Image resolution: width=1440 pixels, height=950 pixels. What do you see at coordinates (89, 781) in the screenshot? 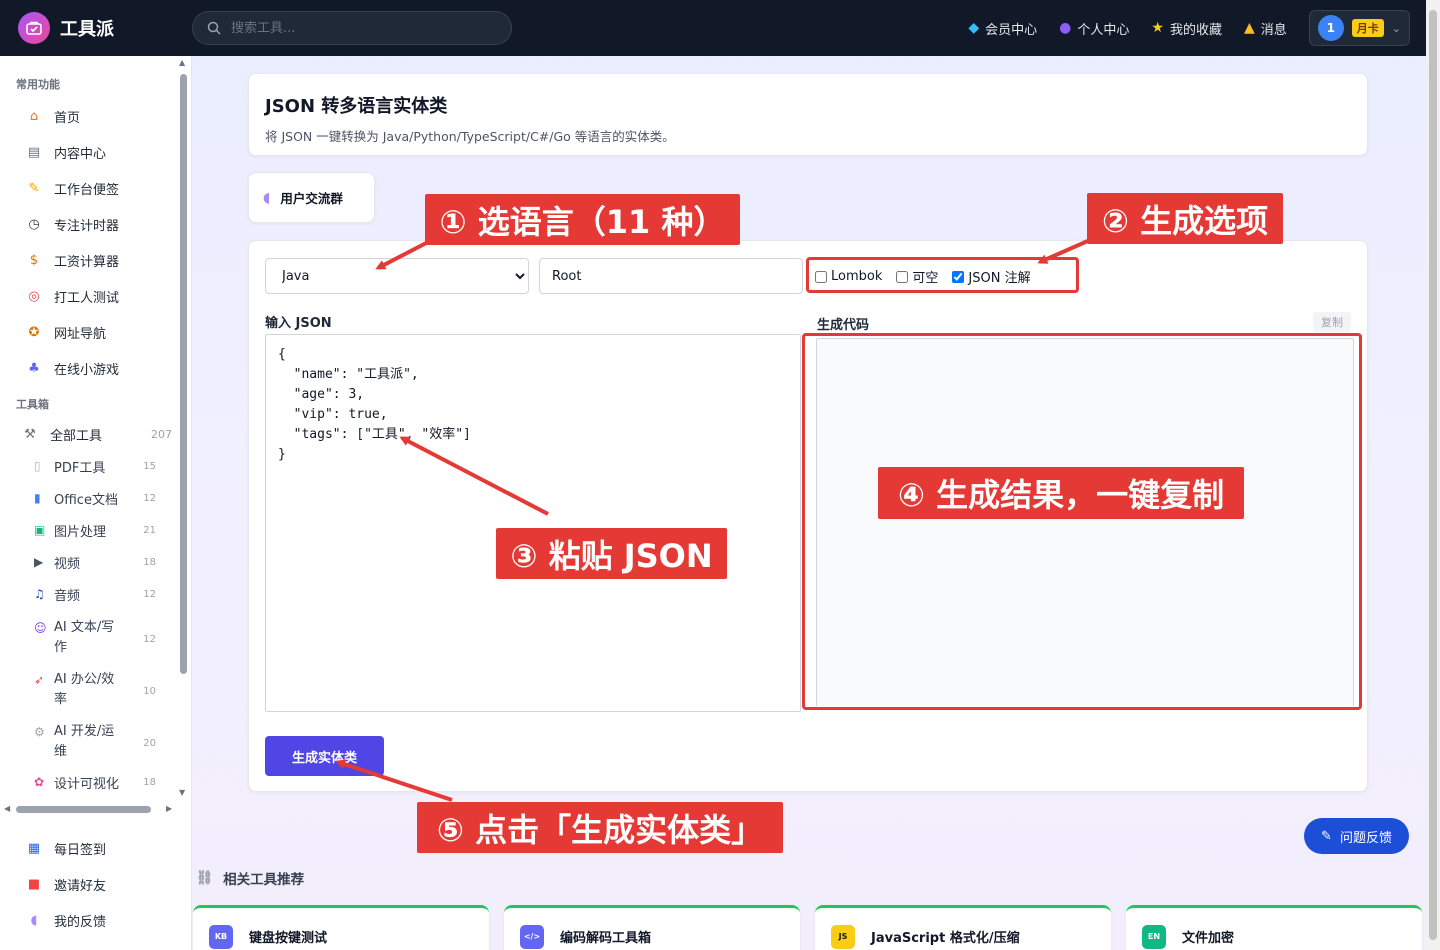
I see `sidebar-cat-design: ✿ 设计可视化 18` at bounding box center [89, 781].